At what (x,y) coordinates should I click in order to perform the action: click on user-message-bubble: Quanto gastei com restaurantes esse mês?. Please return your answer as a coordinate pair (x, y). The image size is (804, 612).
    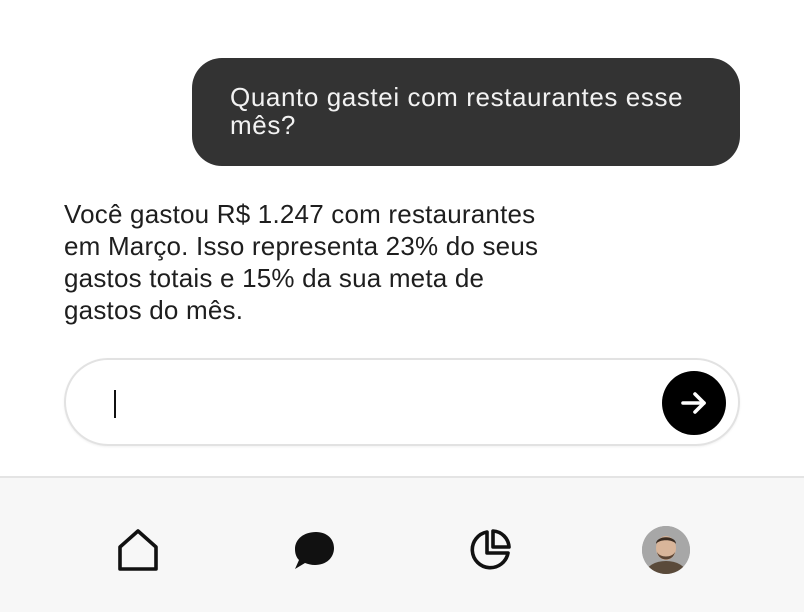
    Looking at the image, I should click on (466, 112).